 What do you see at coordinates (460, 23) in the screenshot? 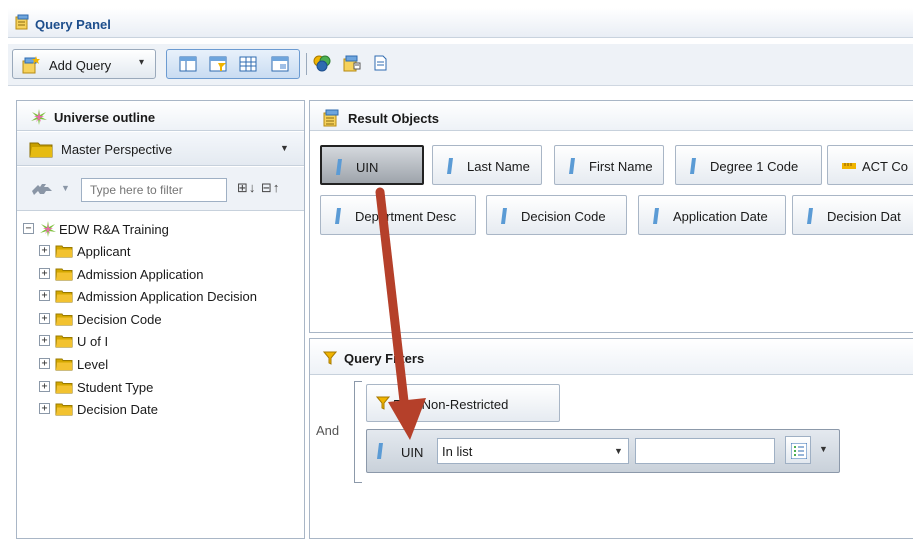
I see `title-bar-background` at bounding box center [460, 23].